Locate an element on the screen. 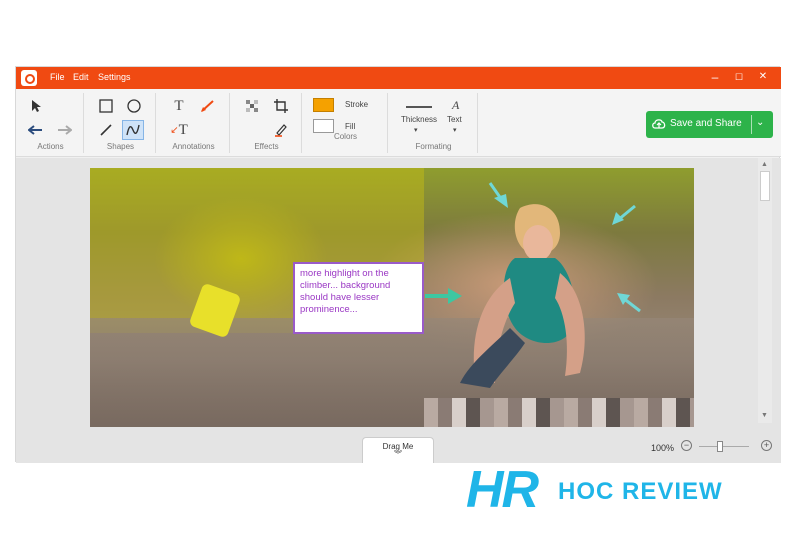  shapes-group: Shapes is located at coordinates (121, 123).